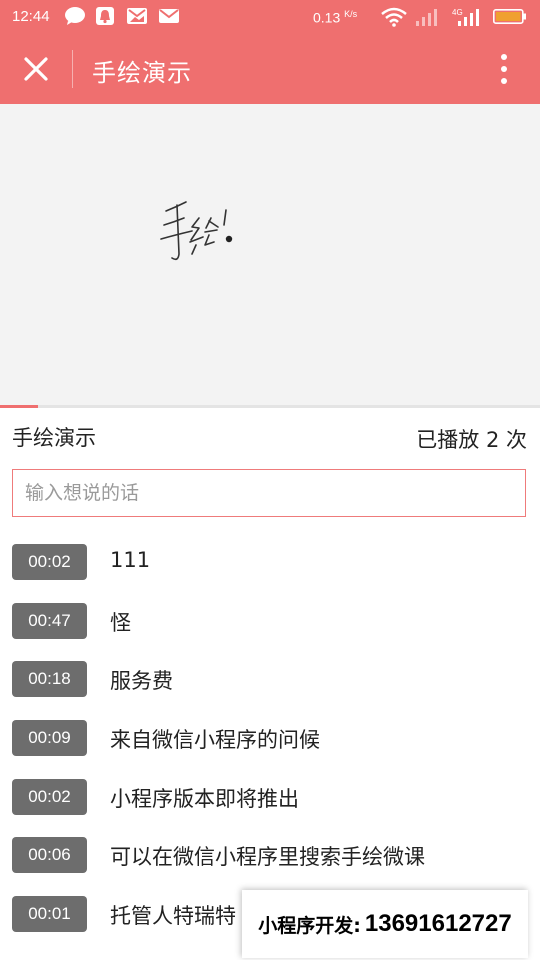 Image resolution: width=540 pixels, height=960 pixels. I want to click on comment-timestamp: 00:09, so click(49, 738).